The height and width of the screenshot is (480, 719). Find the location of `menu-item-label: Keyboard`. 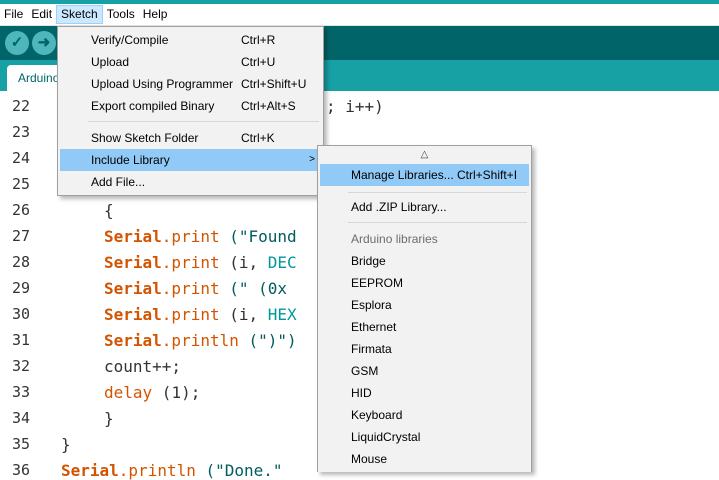

menu-item-label: Keyboard is located at coordinates (377, 415).